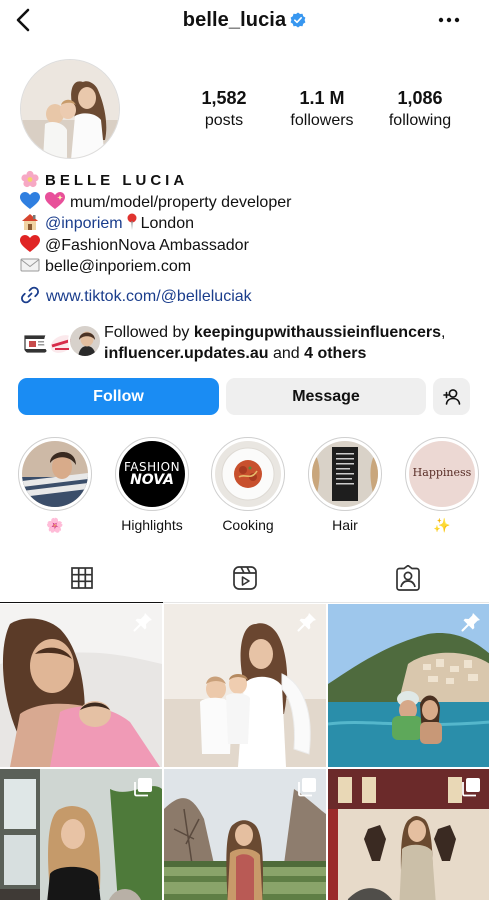 The height and width of the screenshot is (900, 489). I want to click on highlight-4-cover-image, so click(345, 474).